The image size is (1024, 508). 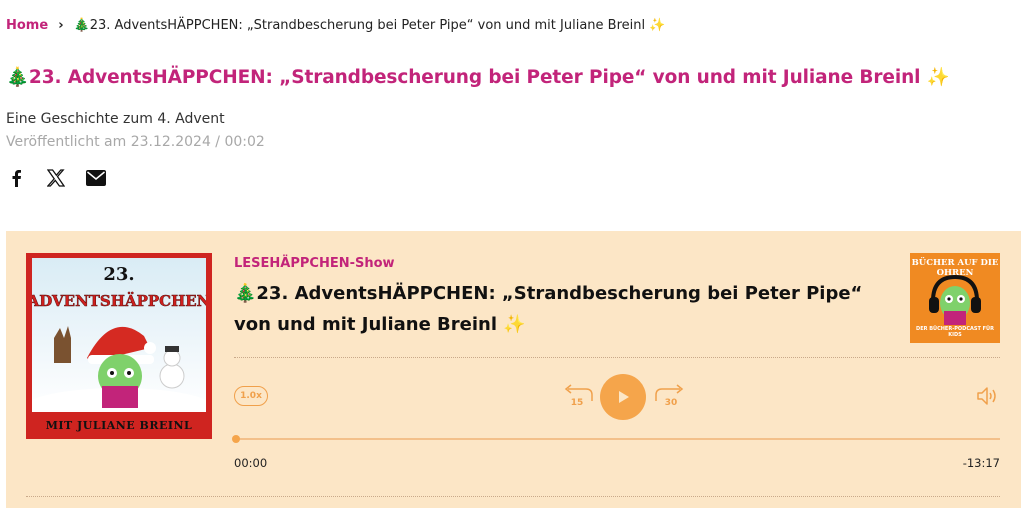 What do you see at coordinates (119, 425) in the screenshot?
I see `cover-footer-text: MIT JULIANE BREINL` at bounding box center [119, 425].